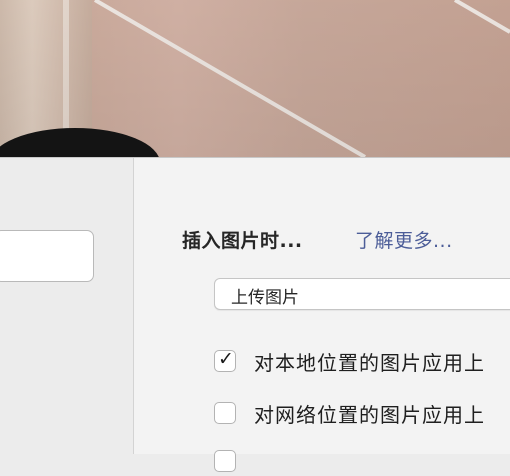 Image resolution: width=510 pixels, height=476 pixels. What do you see at coordinates (225, 461) in the screenshot?
I see `third-checkbox` at bounding box center [225, 461].